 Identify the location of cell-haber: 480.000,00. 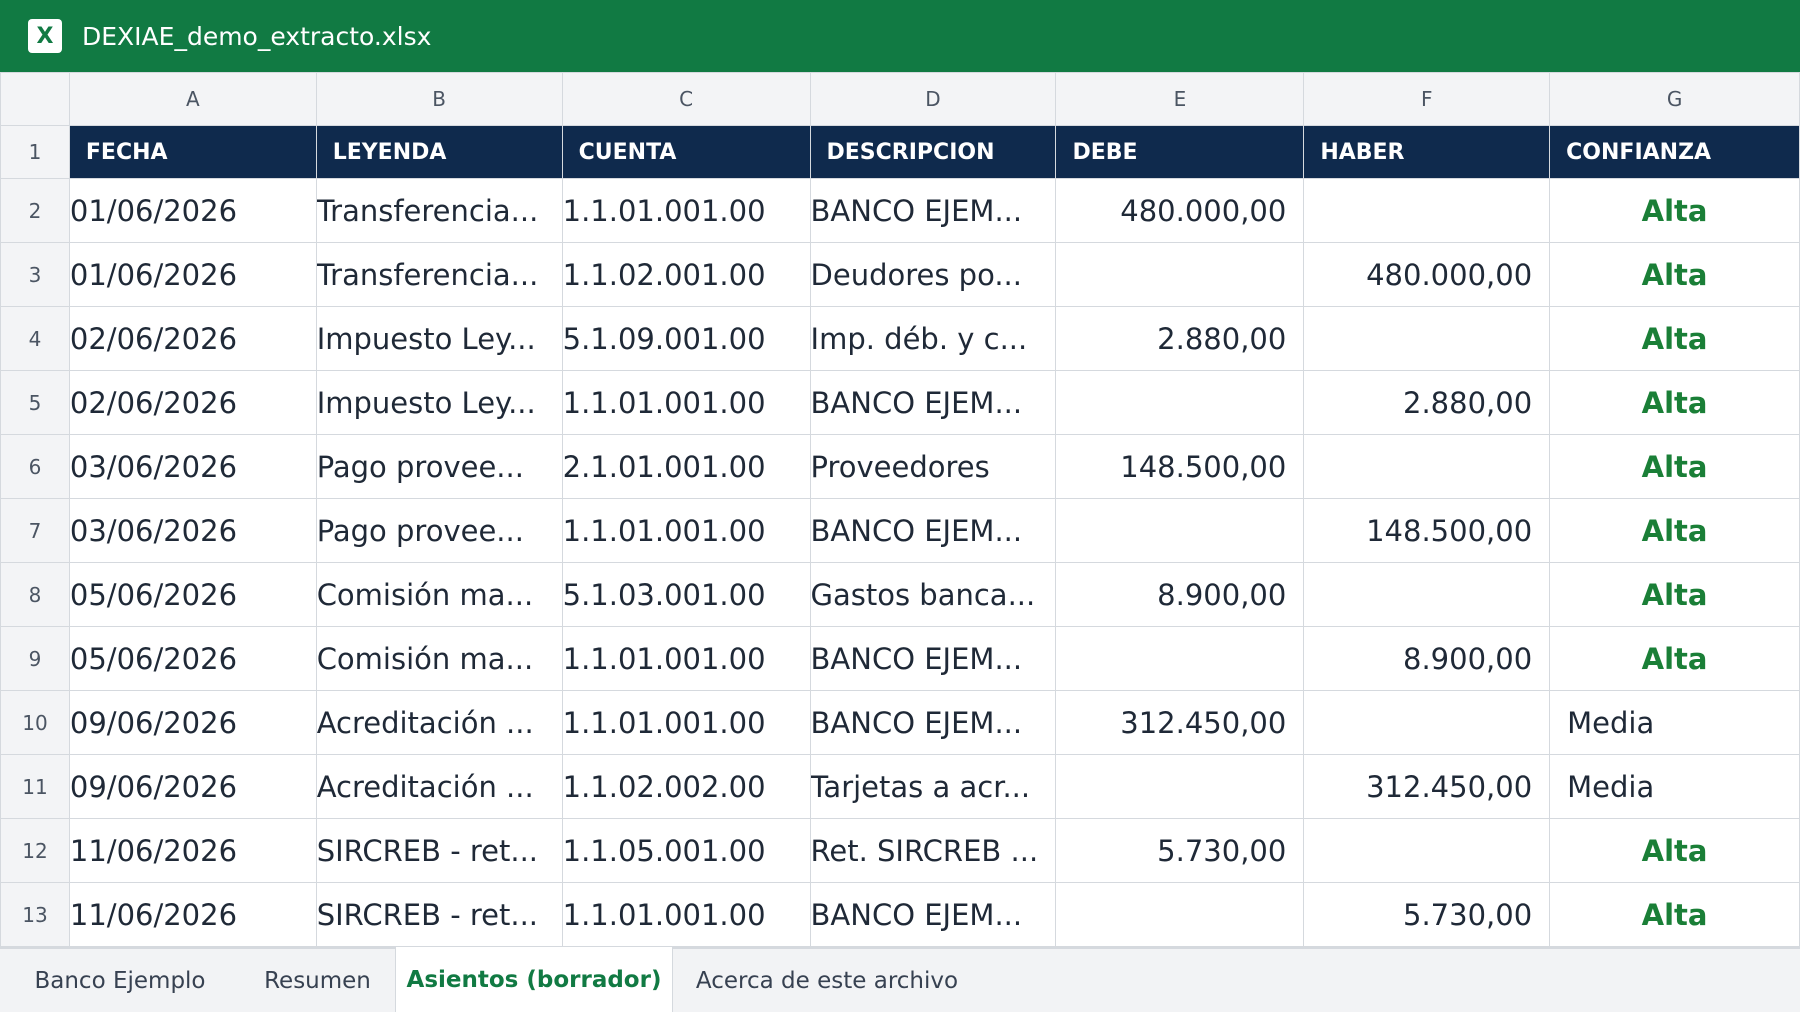
(1427, 274).